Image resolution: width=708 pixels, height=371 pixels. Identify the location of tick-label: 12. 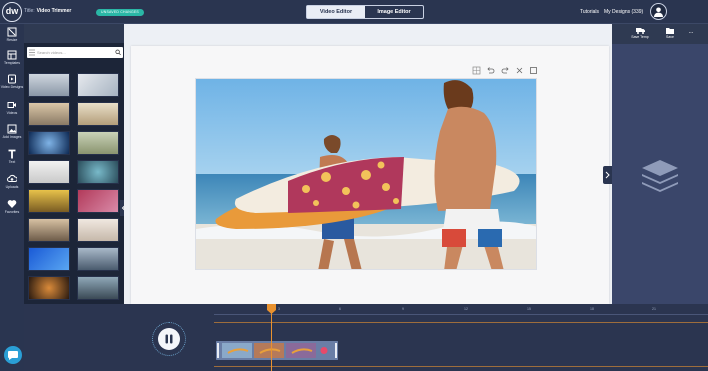
(466, 309).